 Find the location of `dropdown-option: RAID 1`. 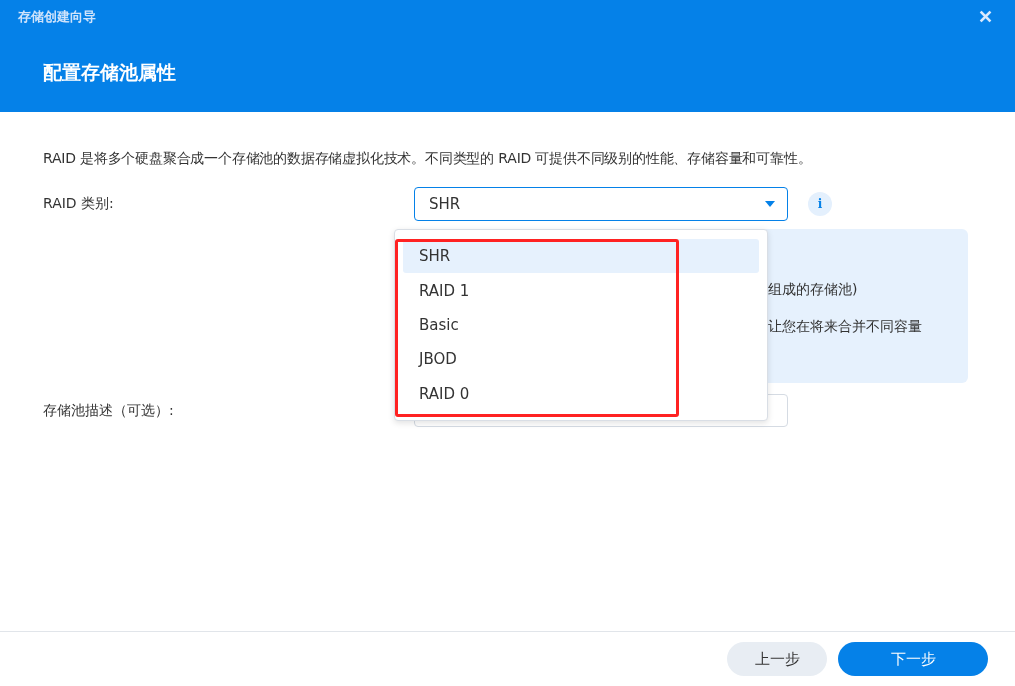

dropdown-option: RAID 1 is located at coordinates (581, 290).